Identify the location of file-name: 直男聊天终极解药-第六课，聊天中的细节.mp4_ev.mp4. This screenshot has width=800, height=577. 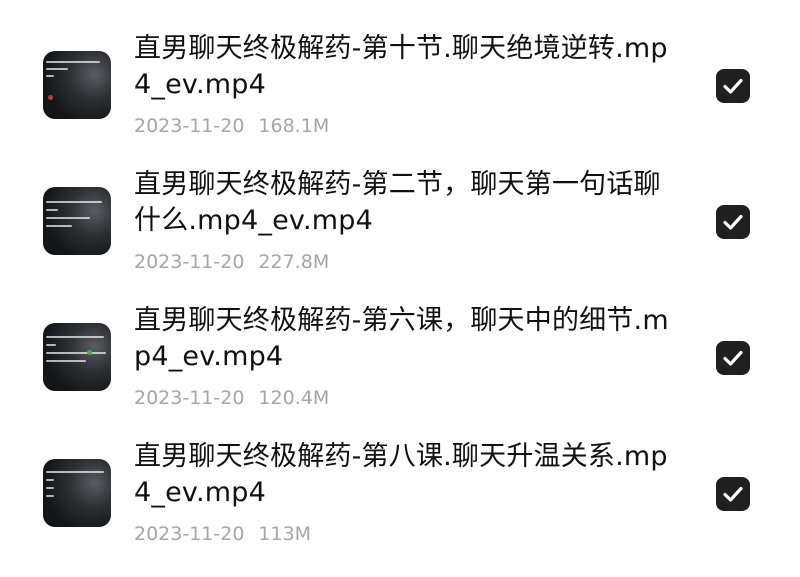
(401, 338).